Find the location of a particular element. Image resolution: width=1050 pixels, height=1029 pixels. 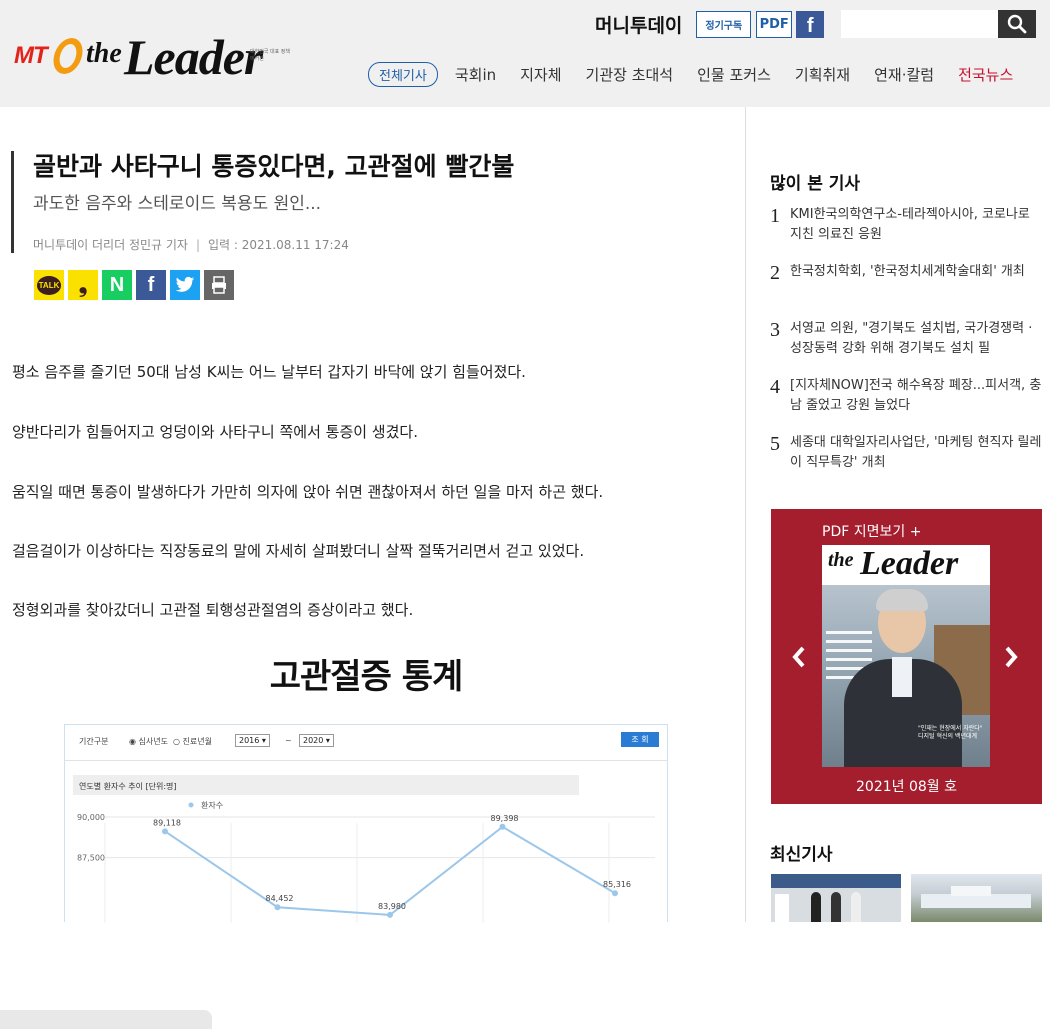

brand-link: 머니투데이 is located at coordinates (638, 24).